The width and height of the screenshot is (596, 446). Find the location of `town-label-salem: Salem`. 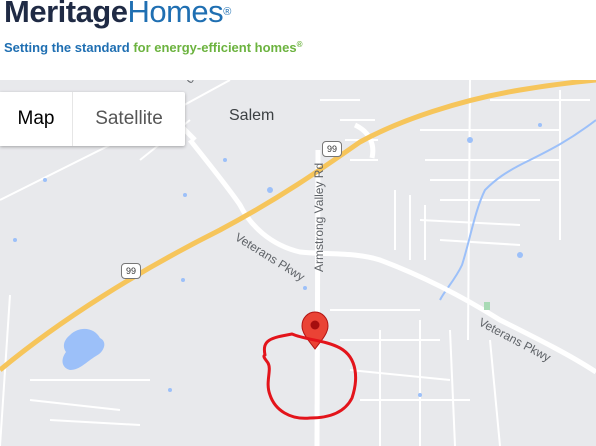

town-label-salem: Salem is located at coordinates (252, 115).